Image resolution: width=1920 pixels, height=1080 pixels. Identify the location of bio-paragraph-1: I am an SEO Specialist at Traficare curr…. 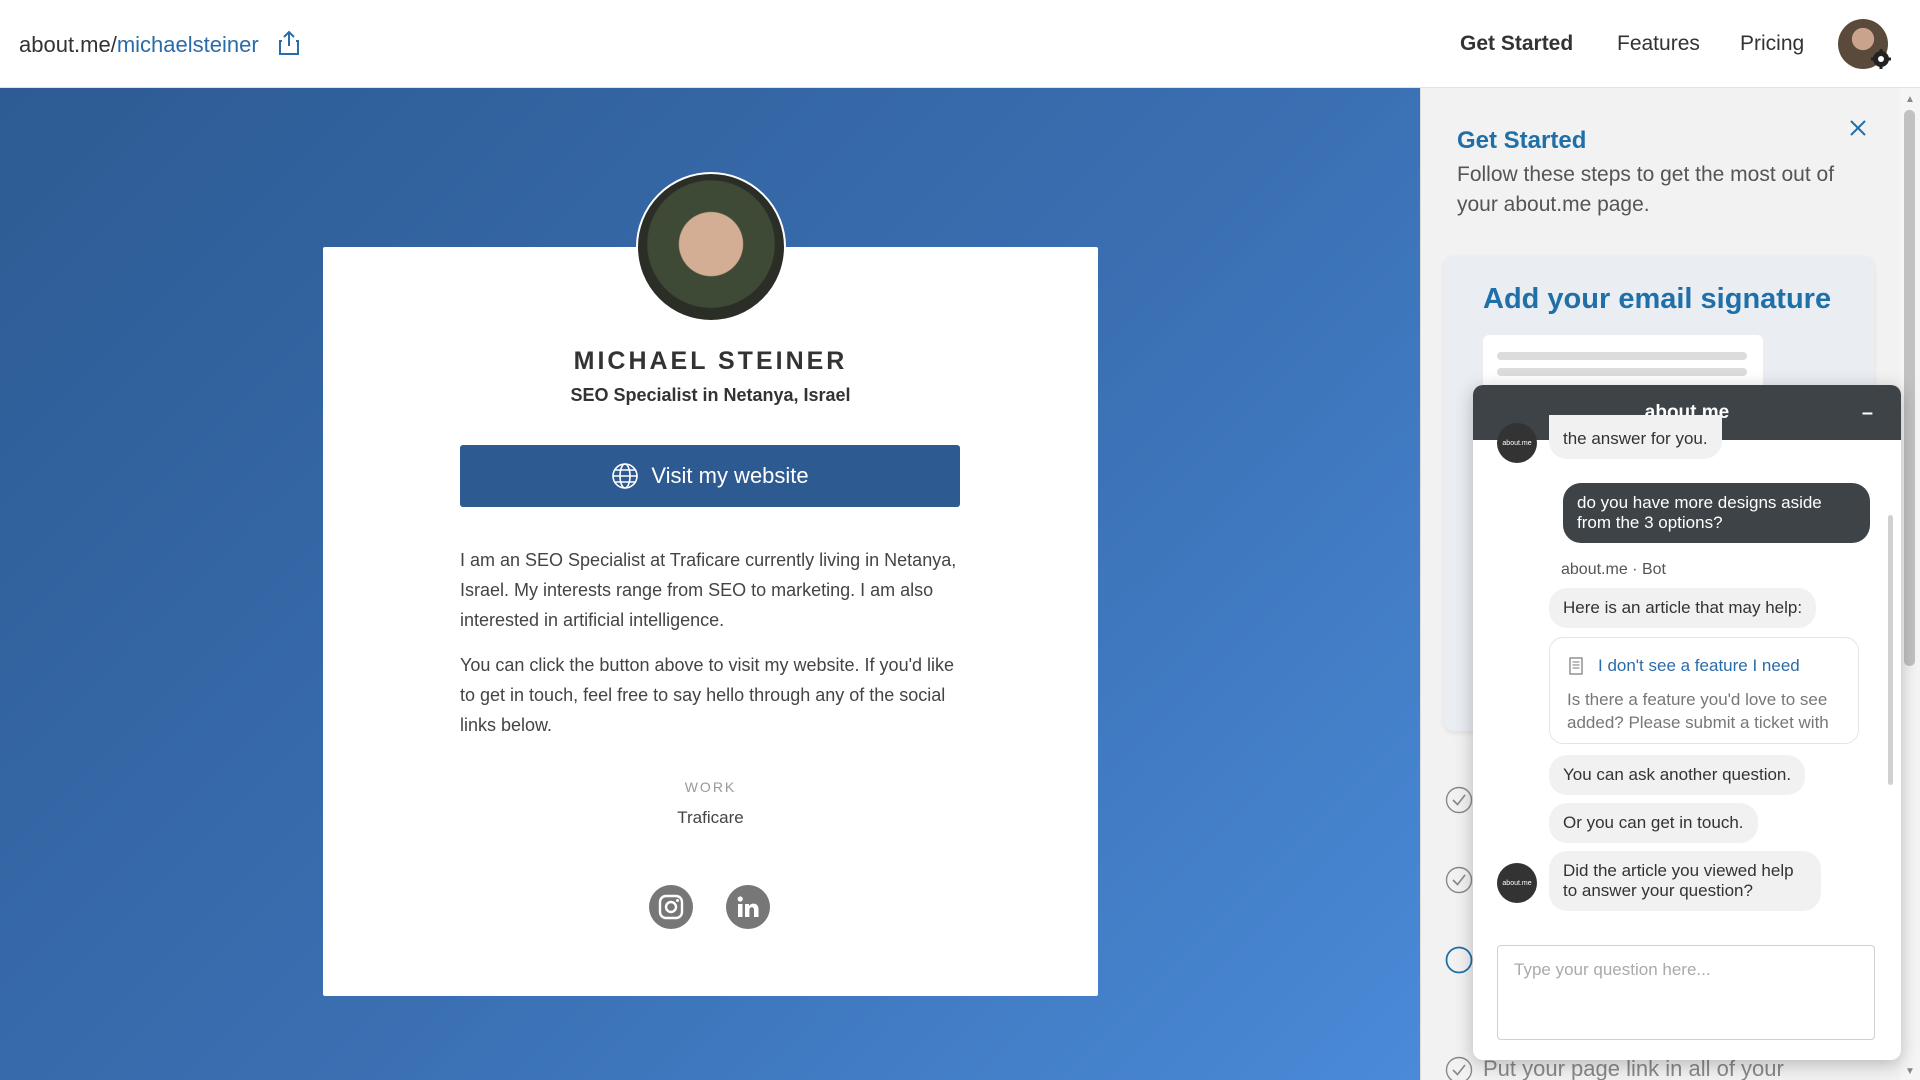
(708, 590).